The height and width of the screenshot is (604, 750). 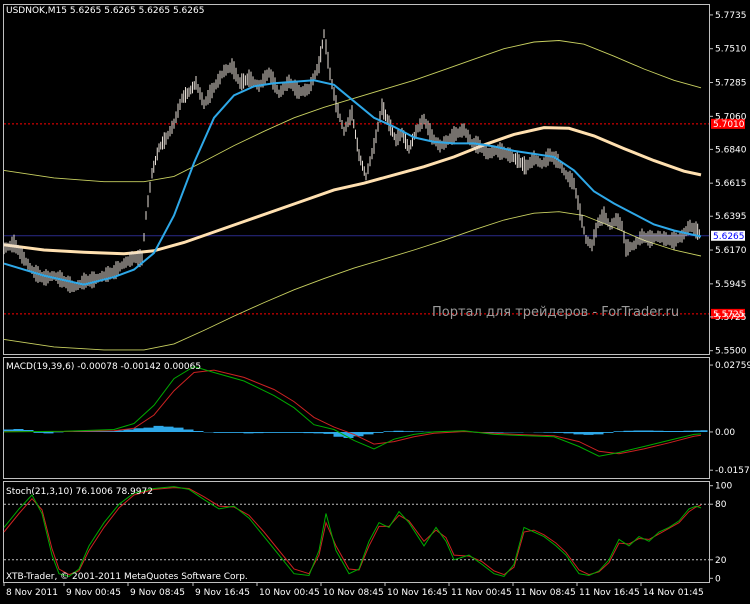 I want to click on time-tick-label: 9 Nov 08:45, so click(x=157, y=593).